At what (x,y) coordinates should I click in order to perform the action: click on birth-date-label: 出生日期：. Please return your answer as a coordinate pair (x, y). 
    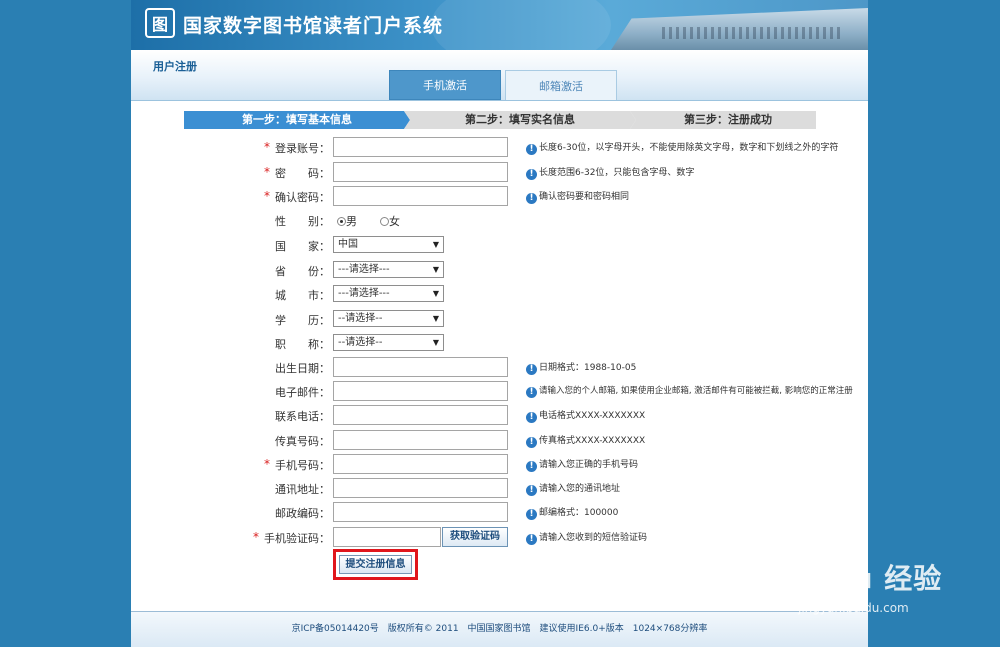
    Looking at the image, I should click on (302, 368).